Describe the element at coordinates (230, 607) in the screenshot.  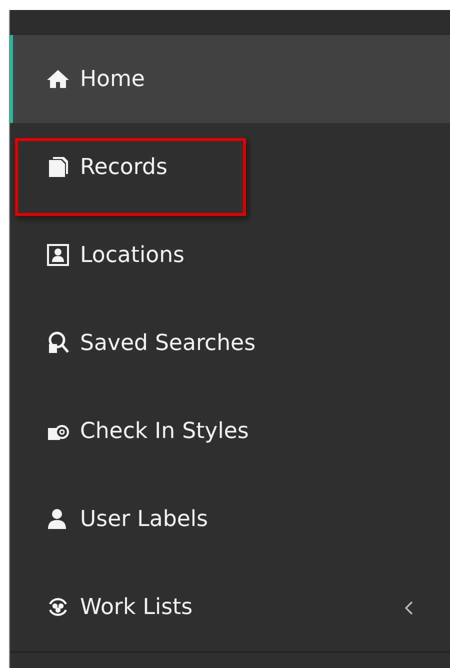
I see `sidebar-item: Work Lists` at that location.